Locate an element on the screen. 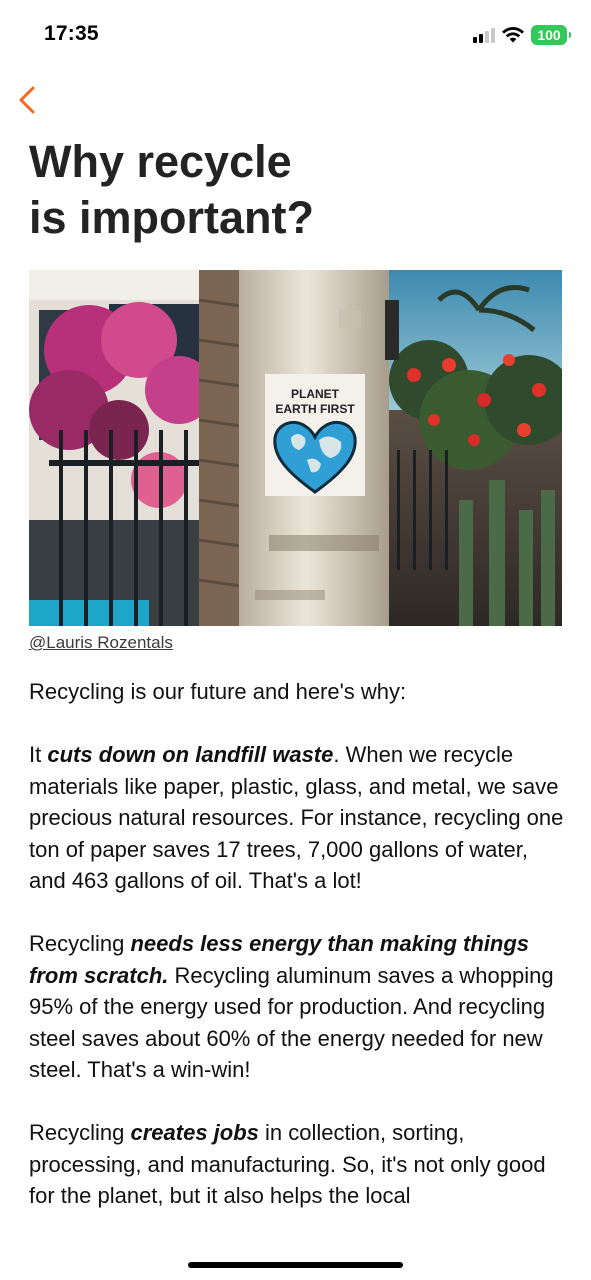  p2-before: Recycling is located at coordinates (80, 943).